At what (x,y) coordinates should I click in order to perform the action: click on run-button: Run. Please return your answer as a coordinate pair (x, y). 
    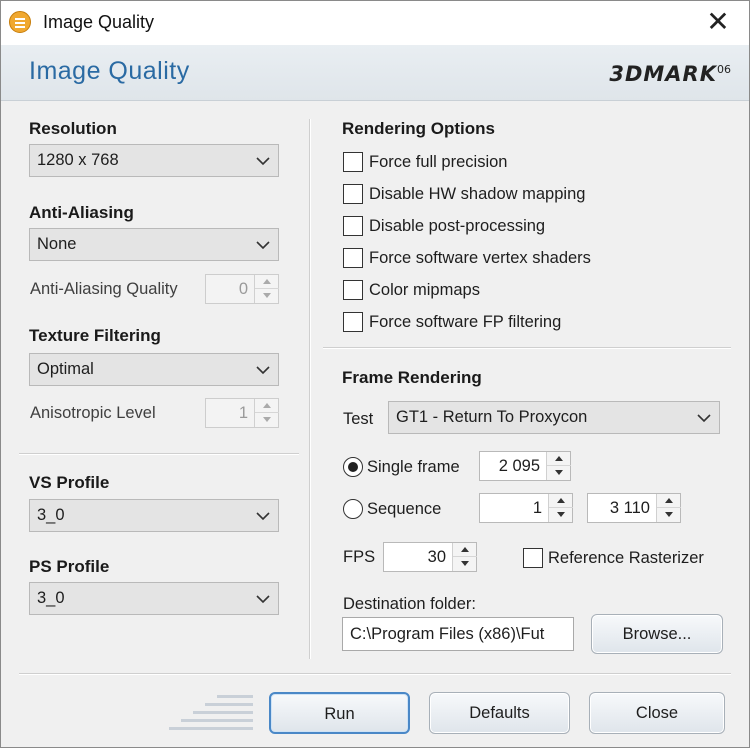
    Looking at the image, I should click on (339, 713).